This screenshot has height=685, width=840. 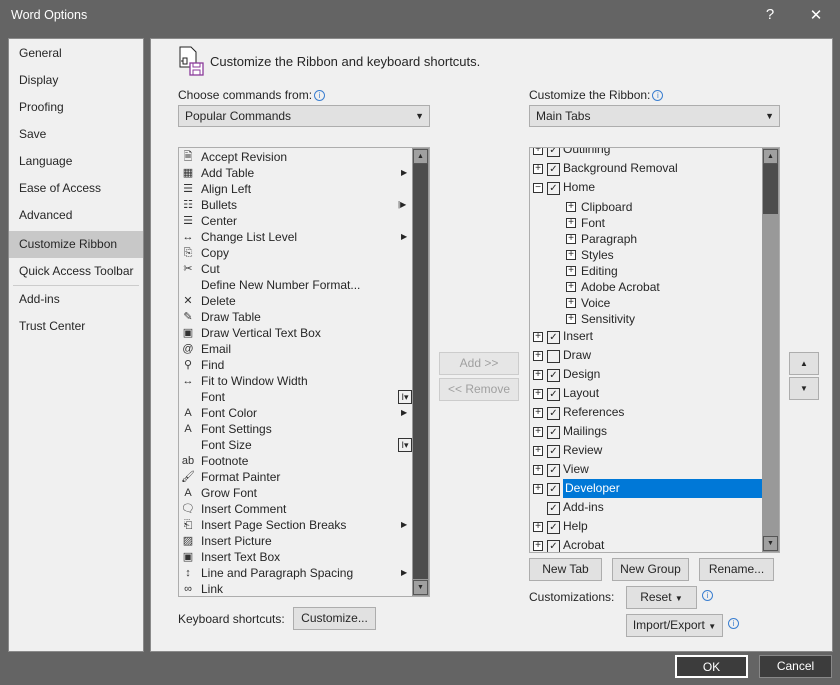 What do you see at coordinates (654, 271) in the screenshot?
I see `ribbon-tab-item: + Editing` at bounding box center [654, 271].